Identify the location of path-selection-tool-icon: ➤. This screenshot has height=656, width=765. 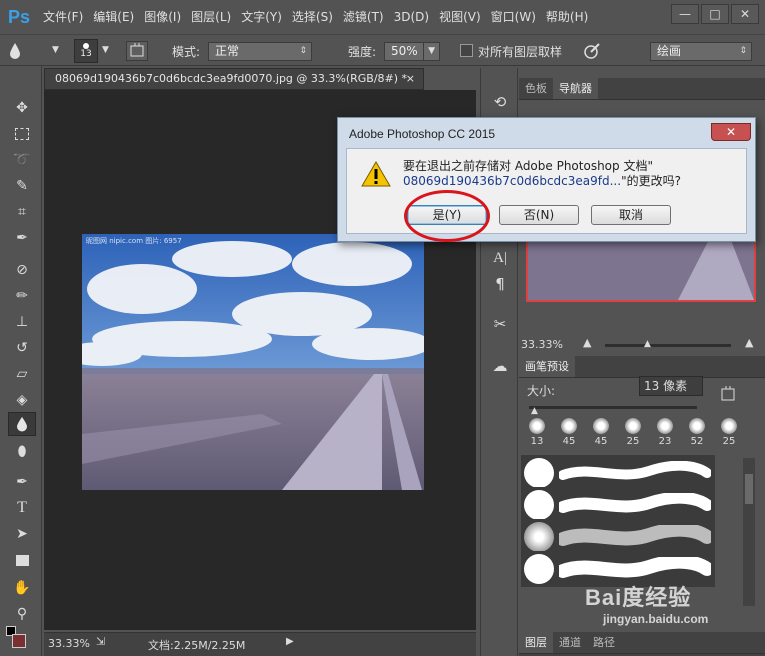
(22, 534).